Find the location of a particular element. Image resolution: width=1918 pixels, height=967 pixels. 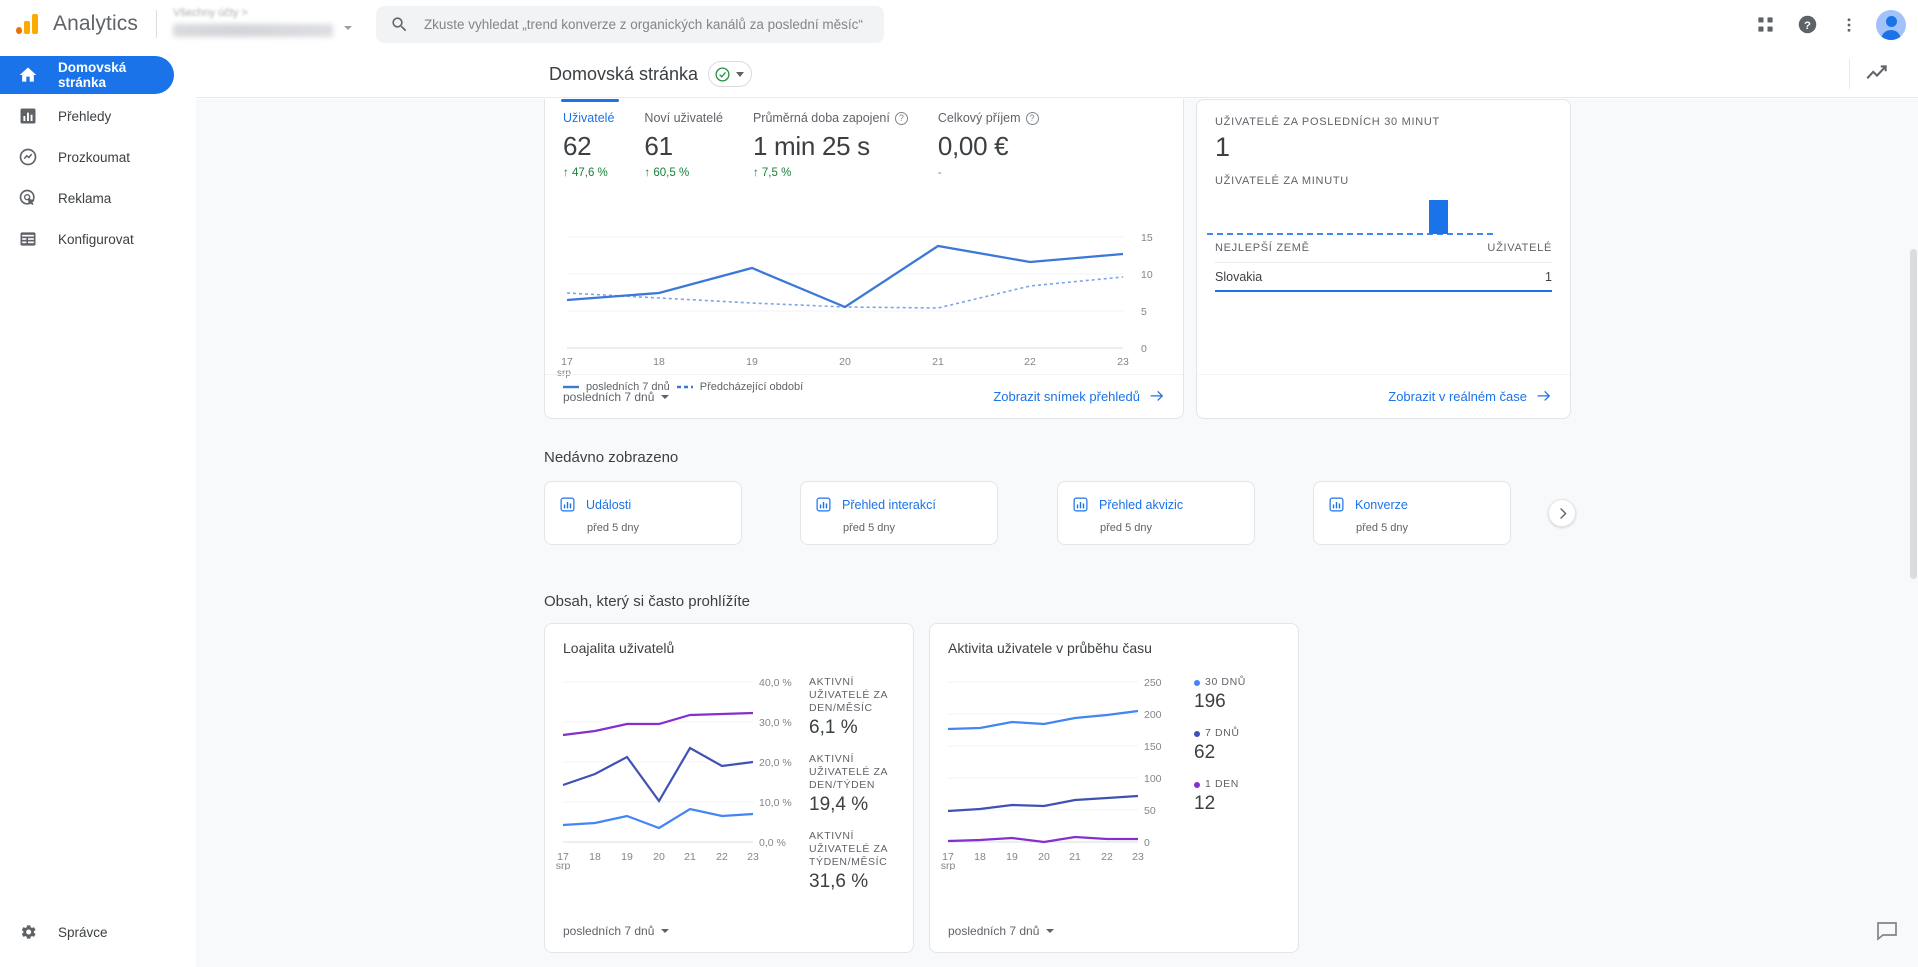

svg-text: 10 is located at coordinates (1147, 275).